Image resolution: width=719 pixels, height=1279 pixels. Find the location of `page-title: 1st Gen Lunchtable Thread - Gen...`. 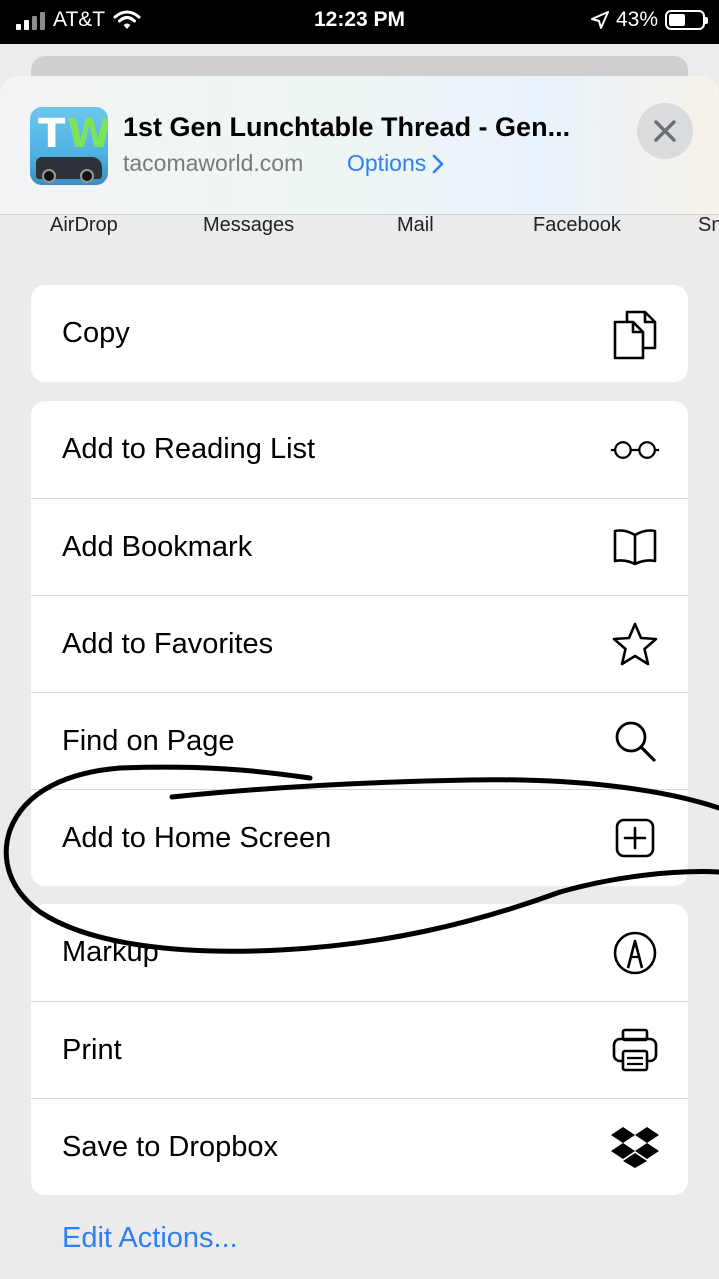

page-title: 1st Gen Lunchtable Thread - Gen... is located at coordinates (347, 127).